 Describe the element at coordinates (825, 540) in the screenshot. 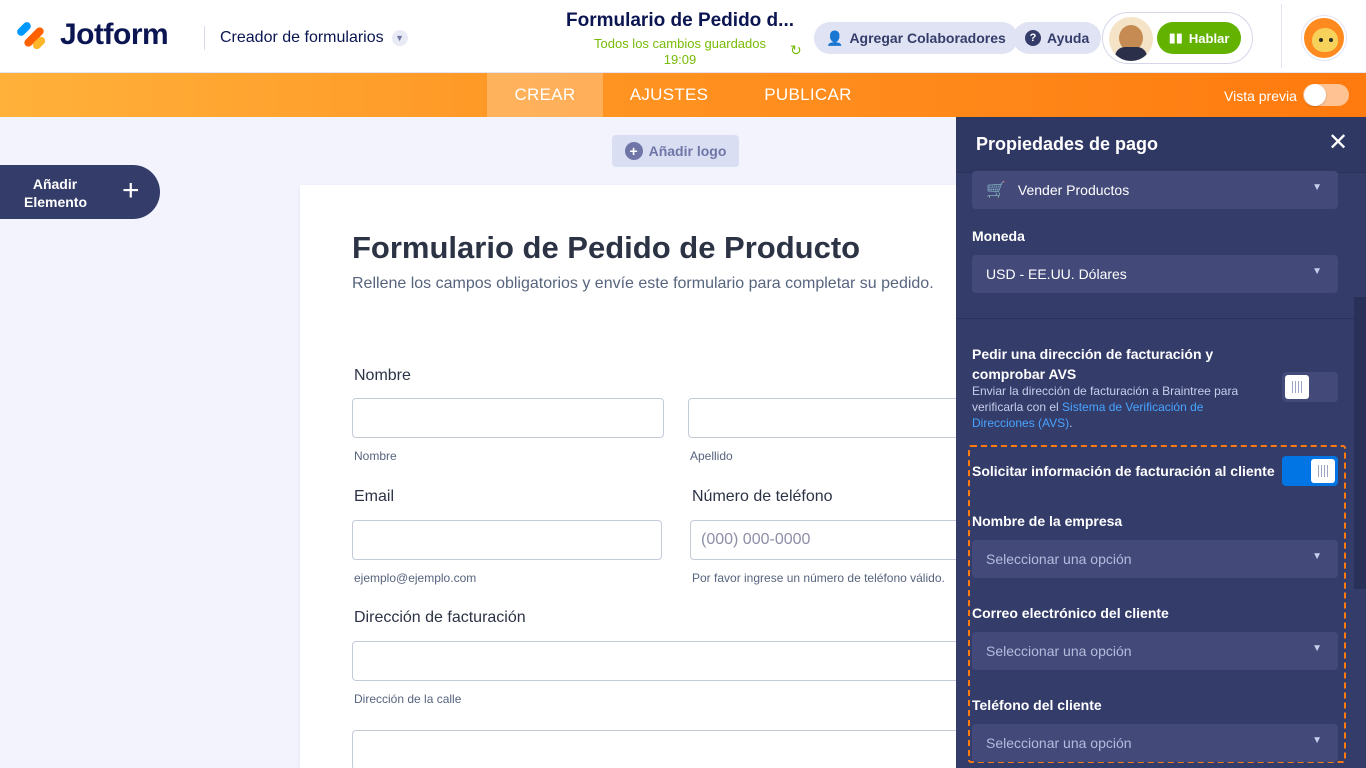

I see `phone-input: (000) 000-0000` at that location.